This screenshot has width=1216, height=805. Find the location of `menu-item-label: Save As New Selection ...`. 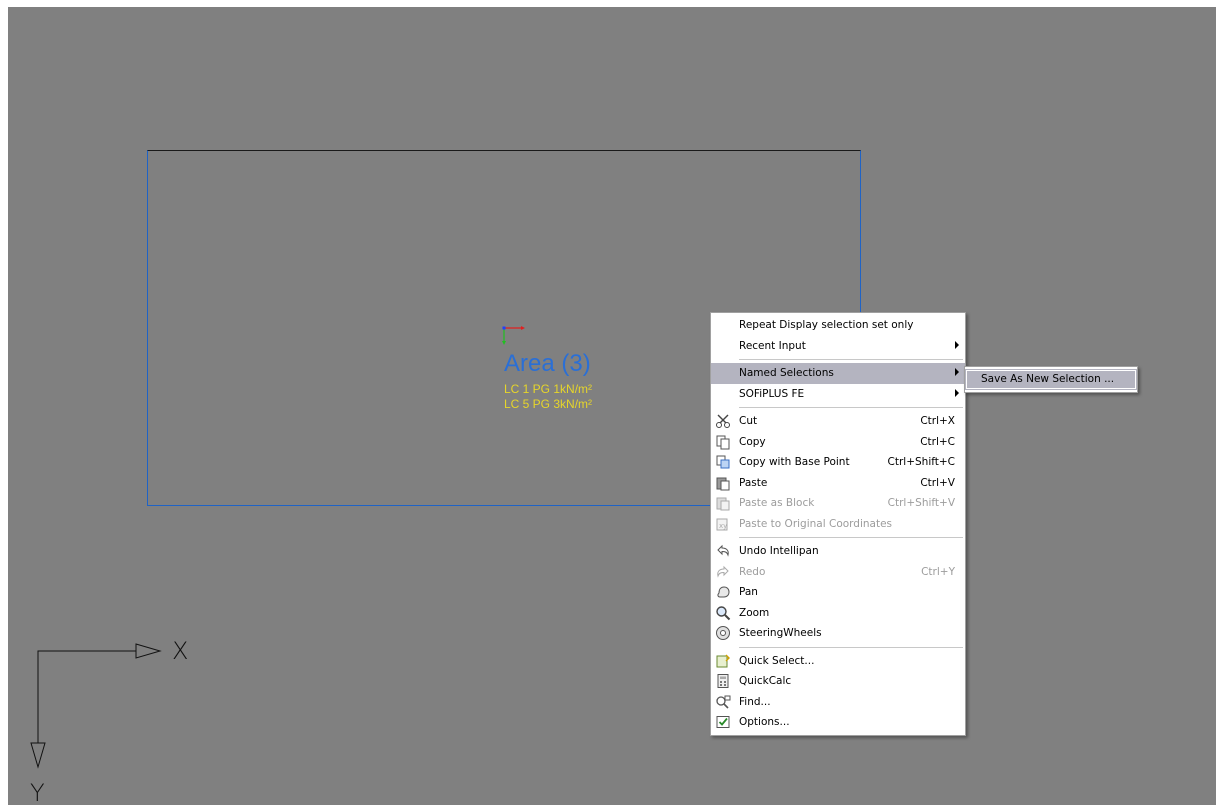

menu-item-label: Save As New Selection ... is located at coordinates (1048, 379).